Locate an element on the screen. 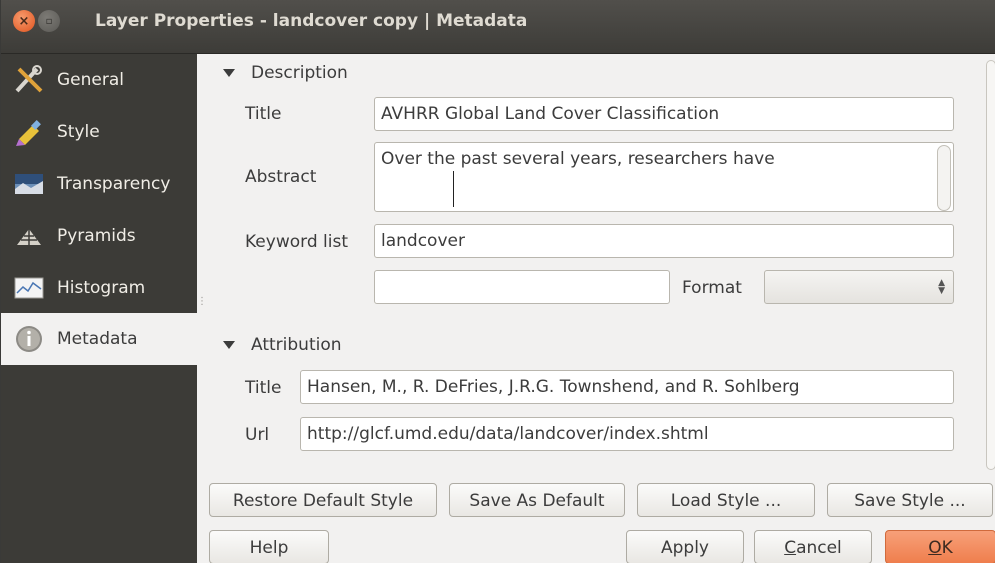  sidebar-item-label: Histogram is located at coordinates (101, 288).